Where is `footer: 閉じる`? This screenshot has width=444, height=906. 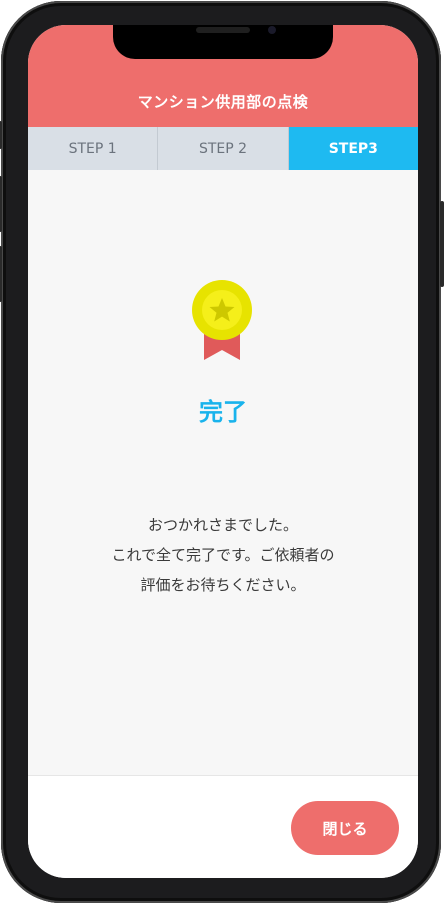 footer: 閉じる is located at coordinates (223, 826).